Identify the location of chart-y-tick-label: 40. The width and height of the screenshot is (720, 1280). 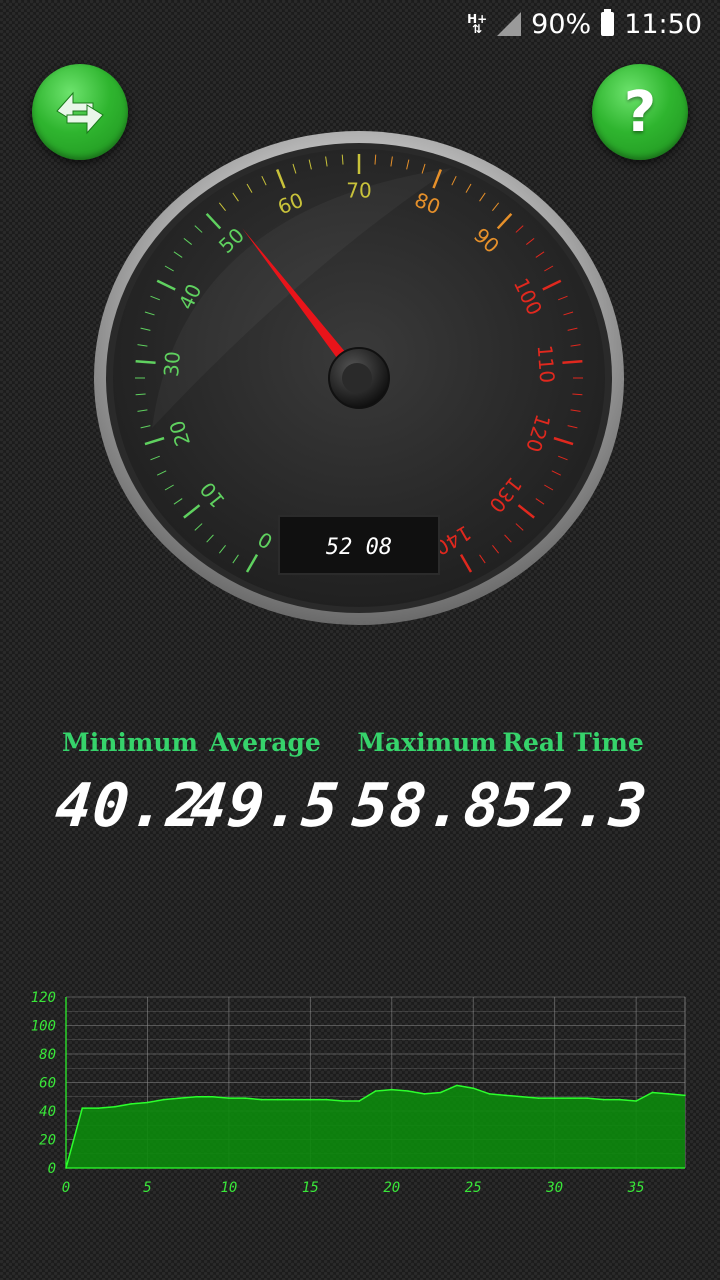
(47, 1112).